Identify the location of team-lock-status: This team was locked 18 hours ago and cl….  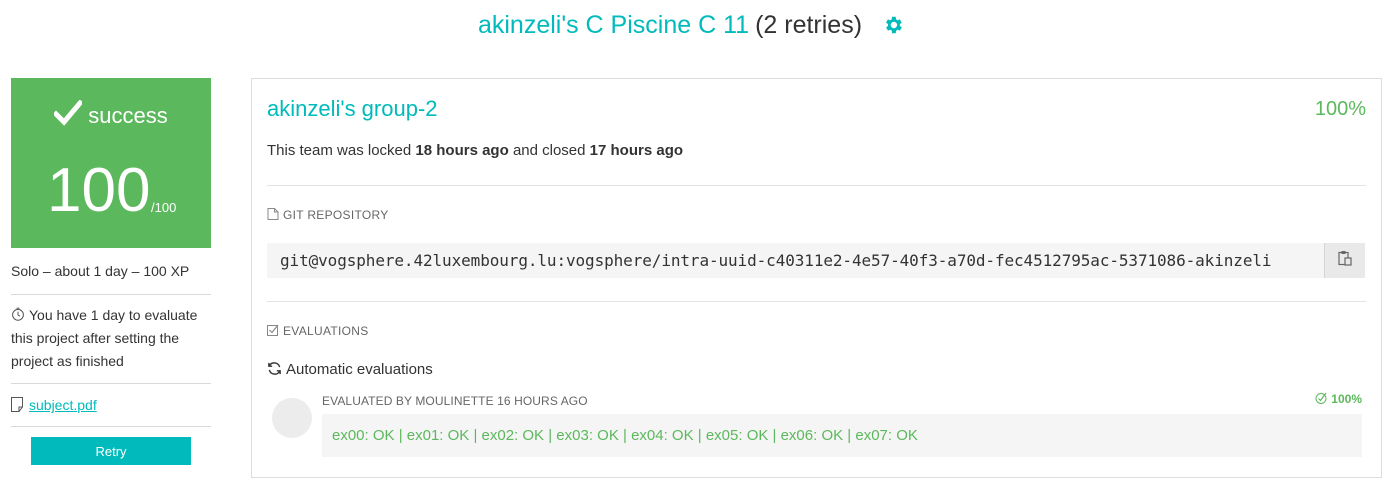
(475, 151).